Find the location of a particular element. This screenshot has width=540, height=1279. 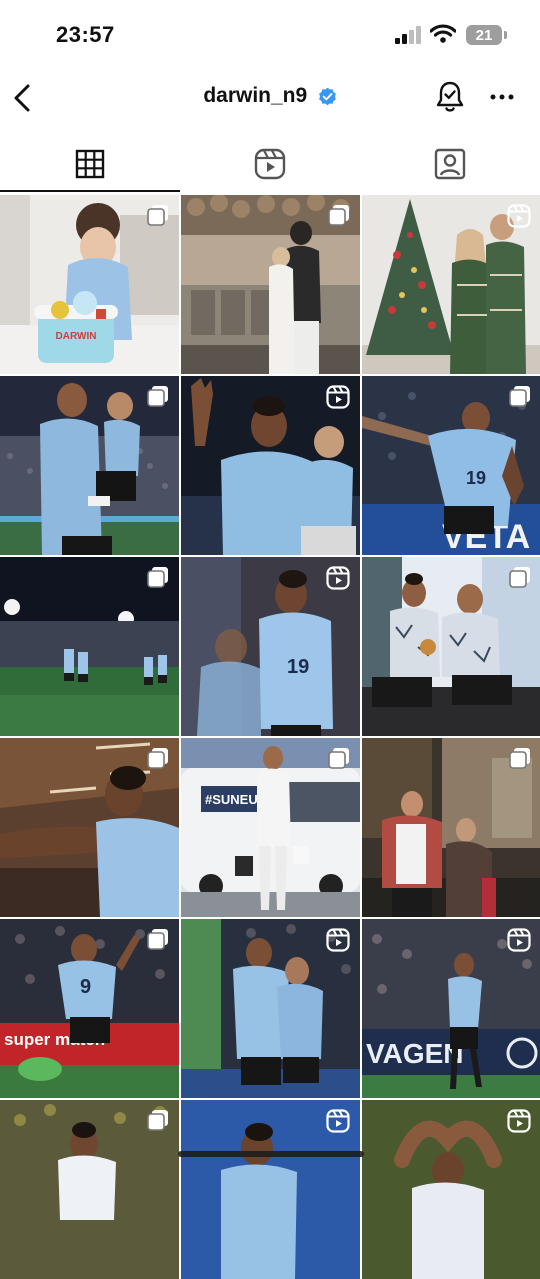

tab-posts-grid is located at coordinates (90, 164).